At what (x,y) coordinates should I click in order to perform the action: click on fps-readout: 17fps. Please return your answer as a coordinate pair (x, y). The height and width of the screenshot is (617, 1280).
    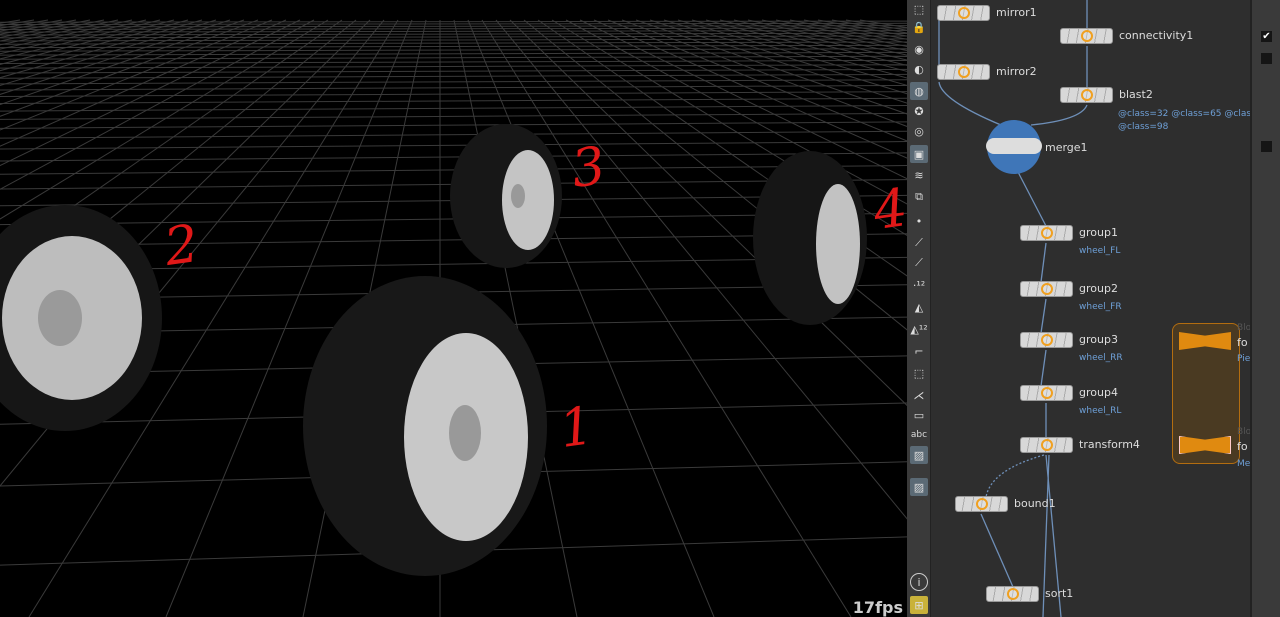
    Looking at the image, I should click on (877, 607).